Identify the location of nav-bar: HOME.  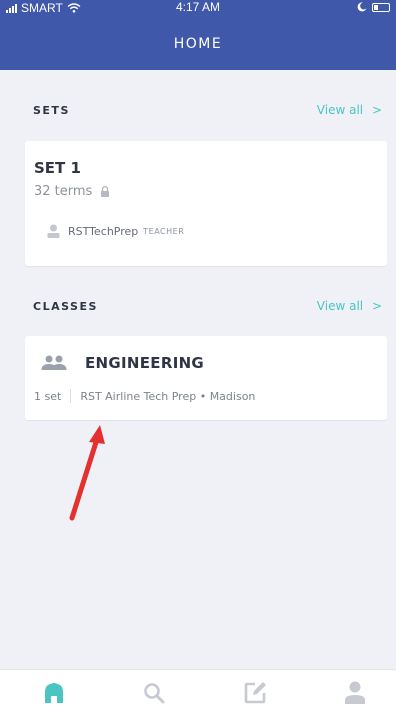
(198, 43).